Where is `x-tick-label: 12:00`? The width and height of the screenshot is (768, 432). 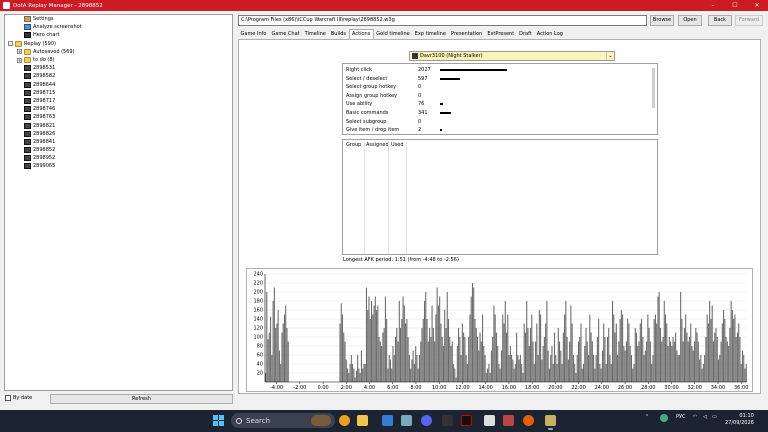 x-tick-label: 12:00 is located at coordinates (462, 388).